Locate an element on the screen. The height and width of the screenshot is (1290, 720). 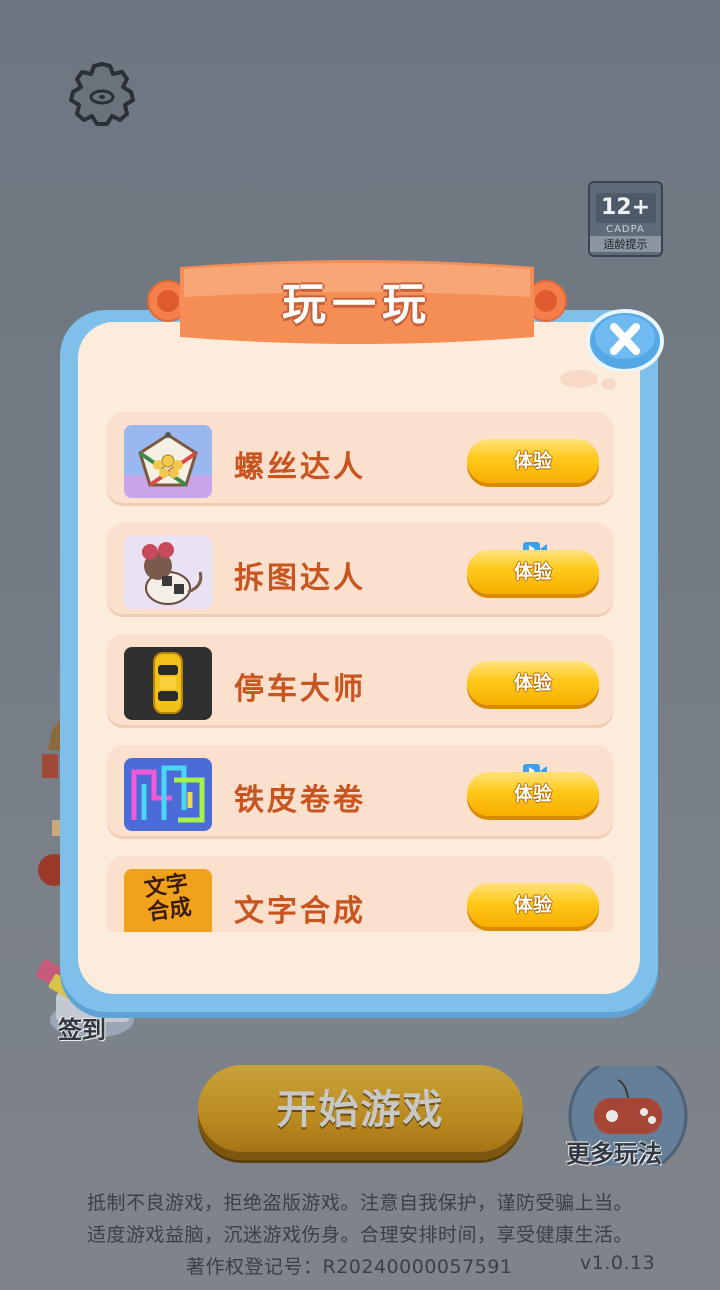
start-game-label: 开始游戏 is located at coordinates (360, 1110).